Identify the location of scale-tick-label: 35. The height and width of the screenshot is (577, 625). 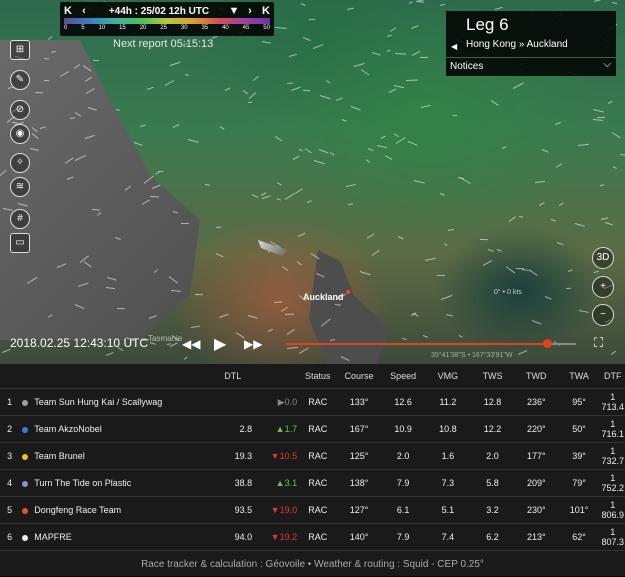
(204, 28).